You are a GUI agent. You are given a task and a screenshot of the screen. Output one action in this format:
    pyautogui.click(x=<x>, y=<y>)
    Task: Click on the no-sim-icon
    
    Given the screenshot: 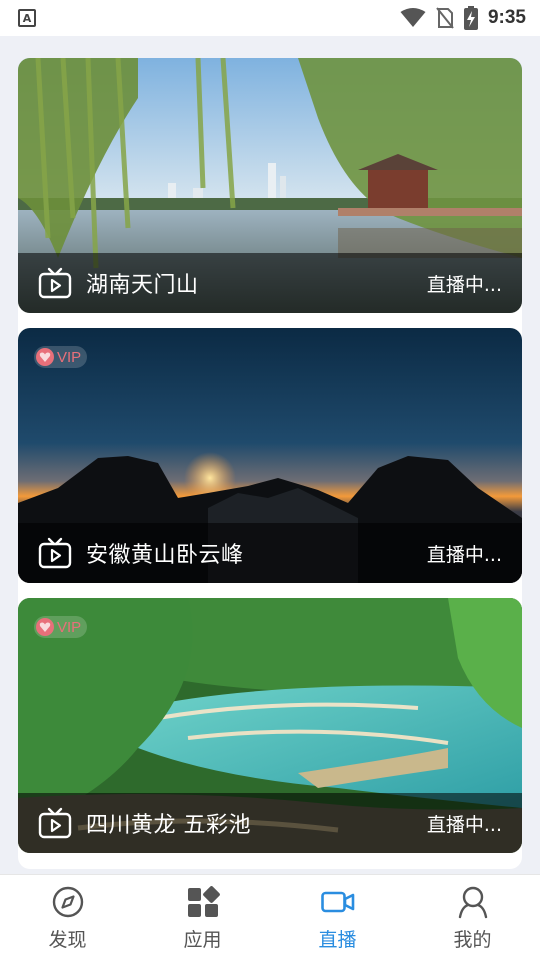 What is the action you would take?
    pyautogui.click(x=445, y=18)
    